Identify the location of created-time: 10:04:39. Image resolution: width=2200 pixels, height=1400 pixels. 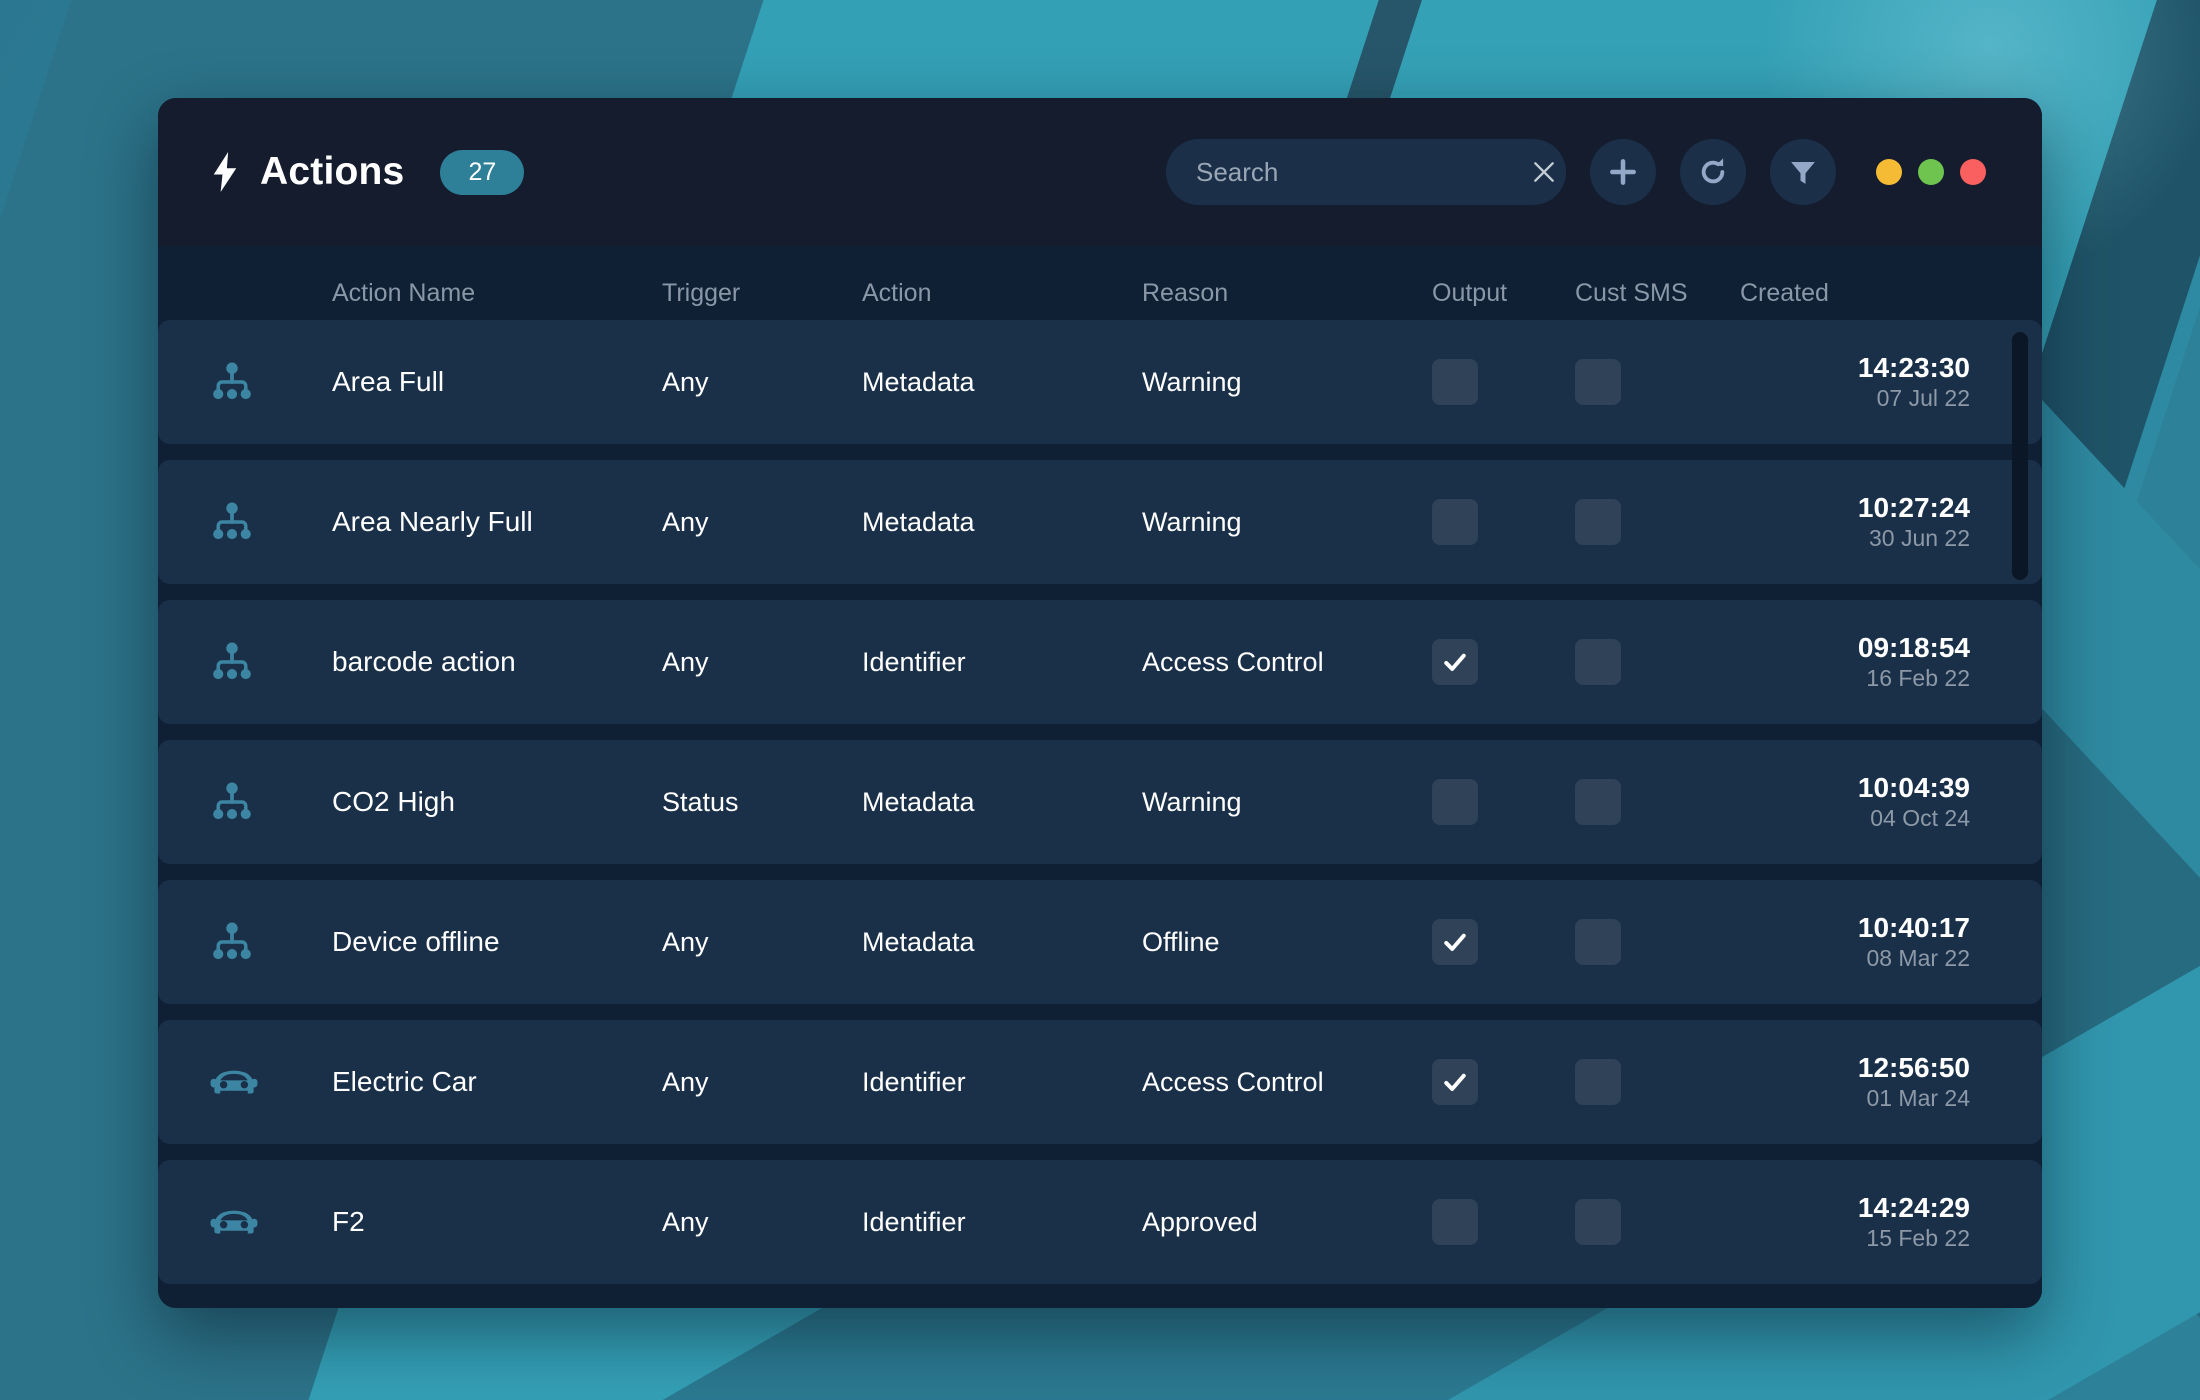
(1913, 787).